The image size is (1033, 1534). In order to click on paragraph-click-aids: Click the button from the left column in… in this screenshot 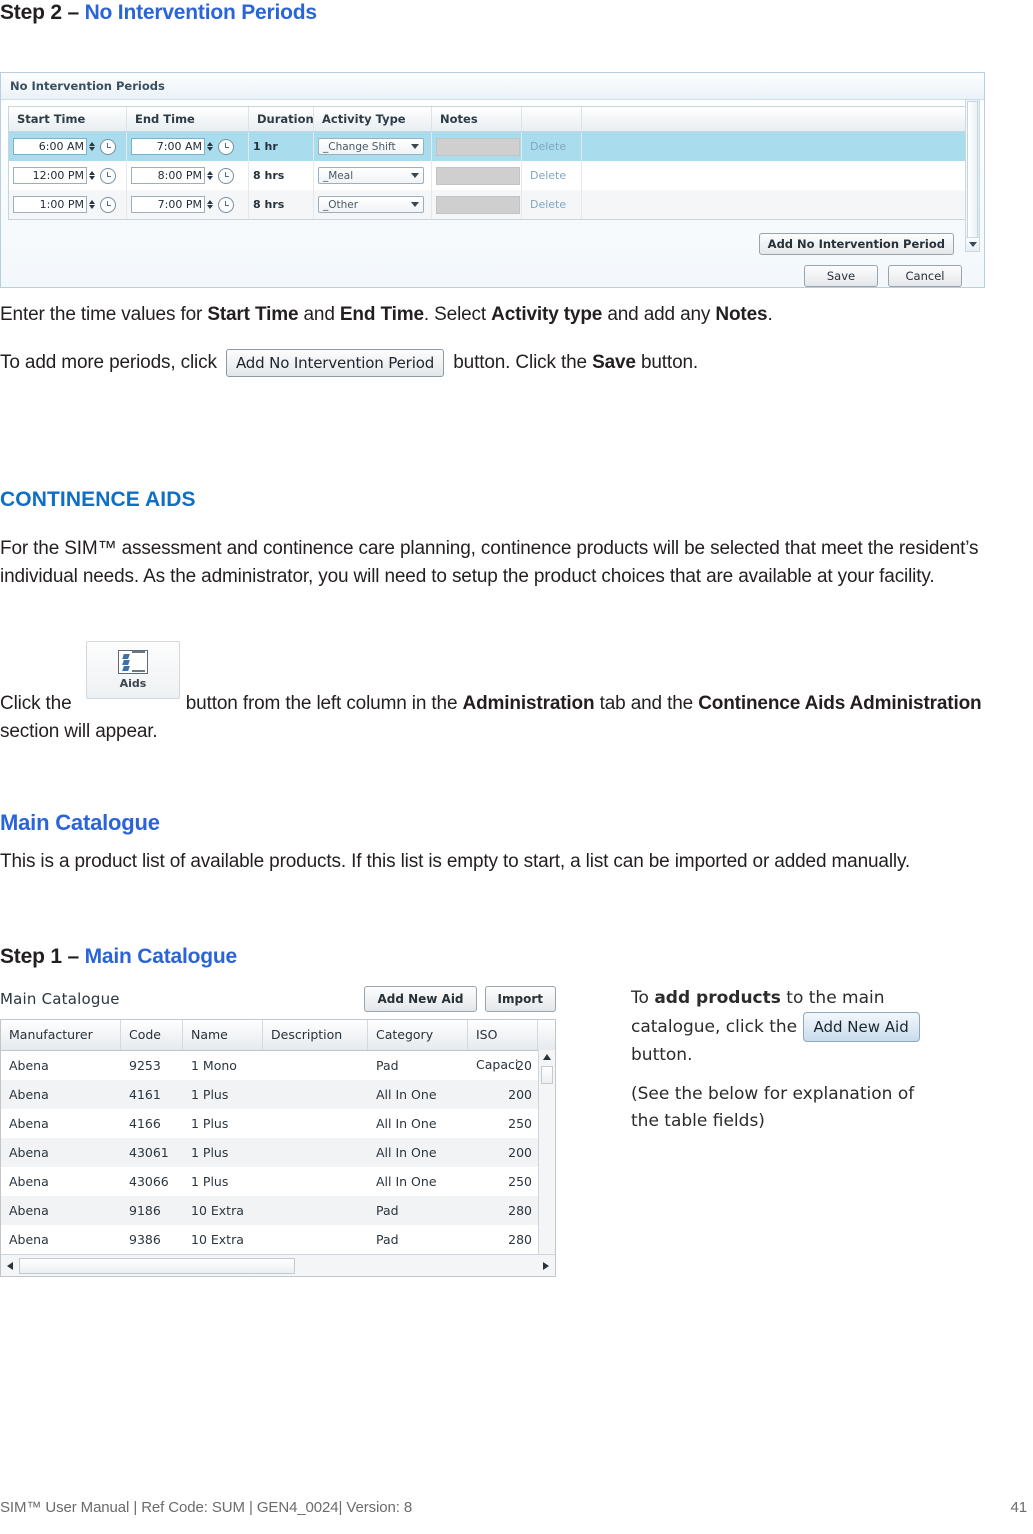, I will do `click(510, 718)`.